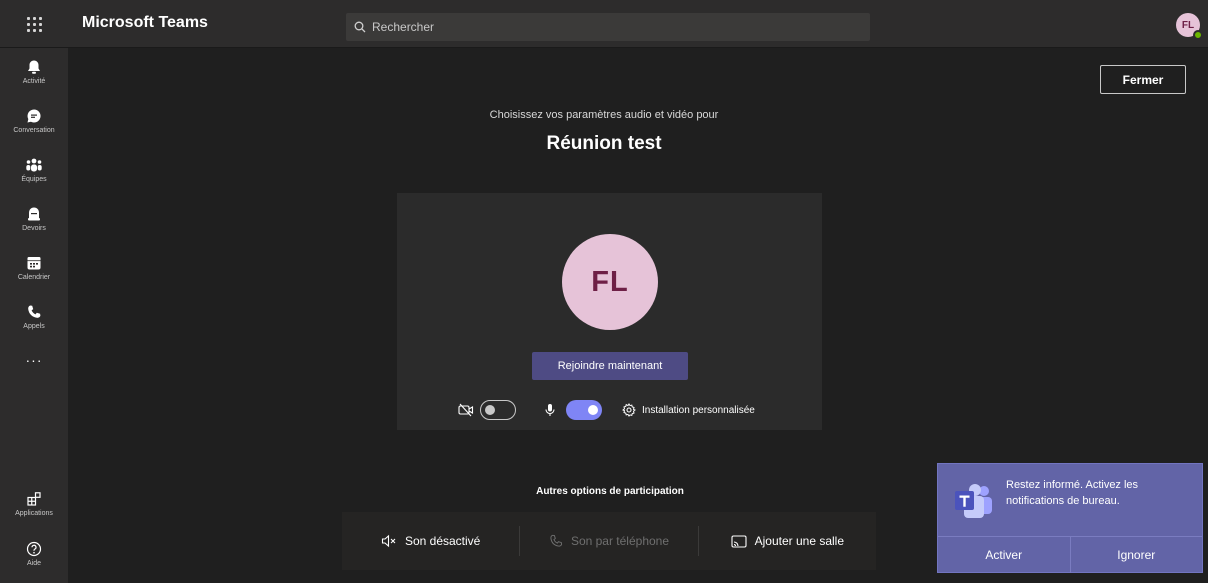 This screenshot has width=1208, height=583. What do you see at coordinates (34, 513) in the screenshot?
I see `rail-label: Applications` at bounding box center [34, 513].